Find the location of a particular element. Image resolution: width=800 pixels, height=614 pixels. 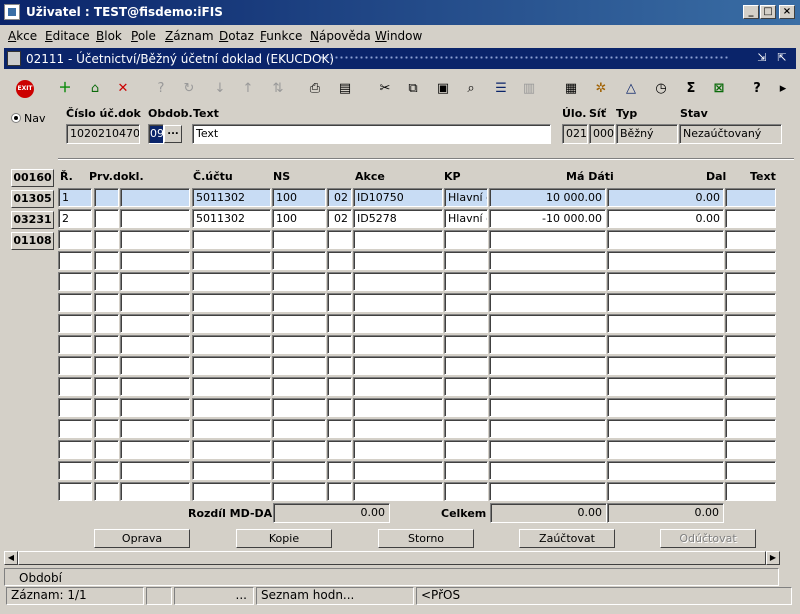

menu-dotaz: Dotaz is located at coordinates (236, 36).